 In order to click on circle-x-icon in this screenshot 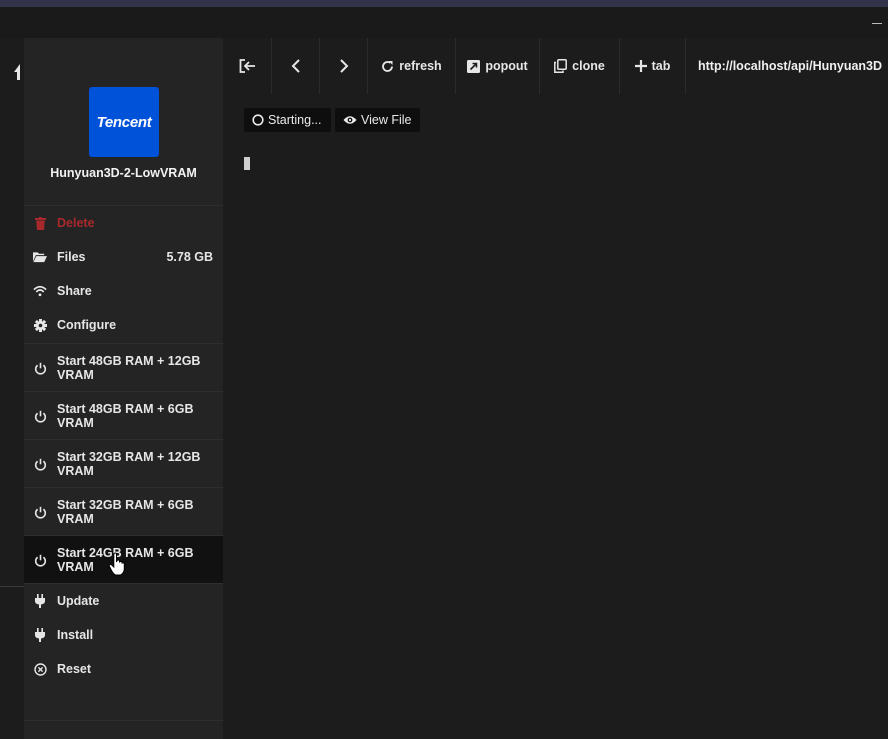, I will do `click(40, 669)`.